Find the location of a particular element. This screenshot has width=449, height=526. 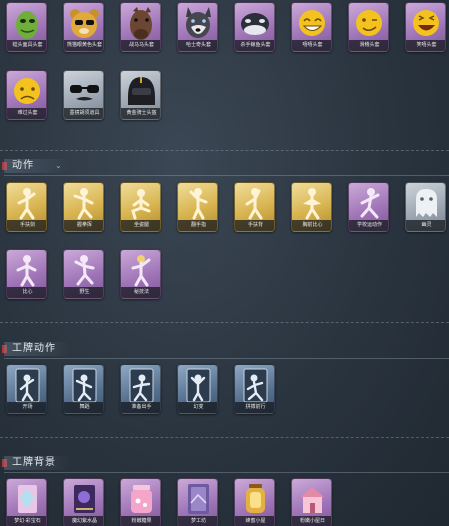

item-tile: 秘技法 is located at coordinates (140, 274).